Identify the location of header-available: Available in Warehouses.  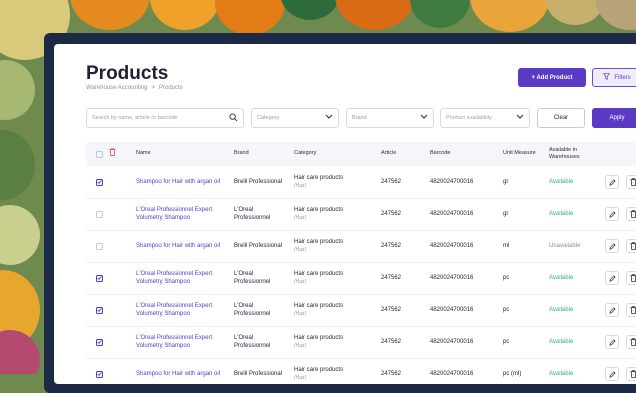
(573, 154).